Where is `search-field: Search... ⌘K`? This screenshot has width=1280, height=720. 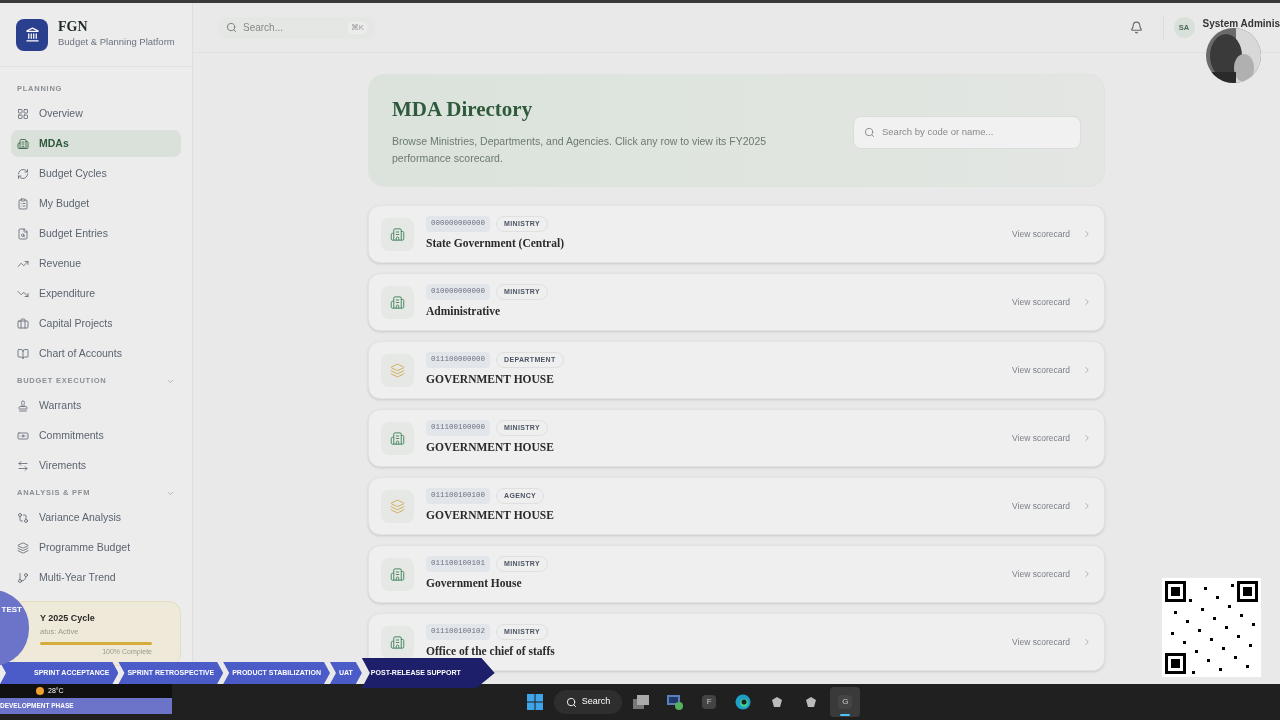
search-field: Search... ⌘K is located at coordinates (296, 27).